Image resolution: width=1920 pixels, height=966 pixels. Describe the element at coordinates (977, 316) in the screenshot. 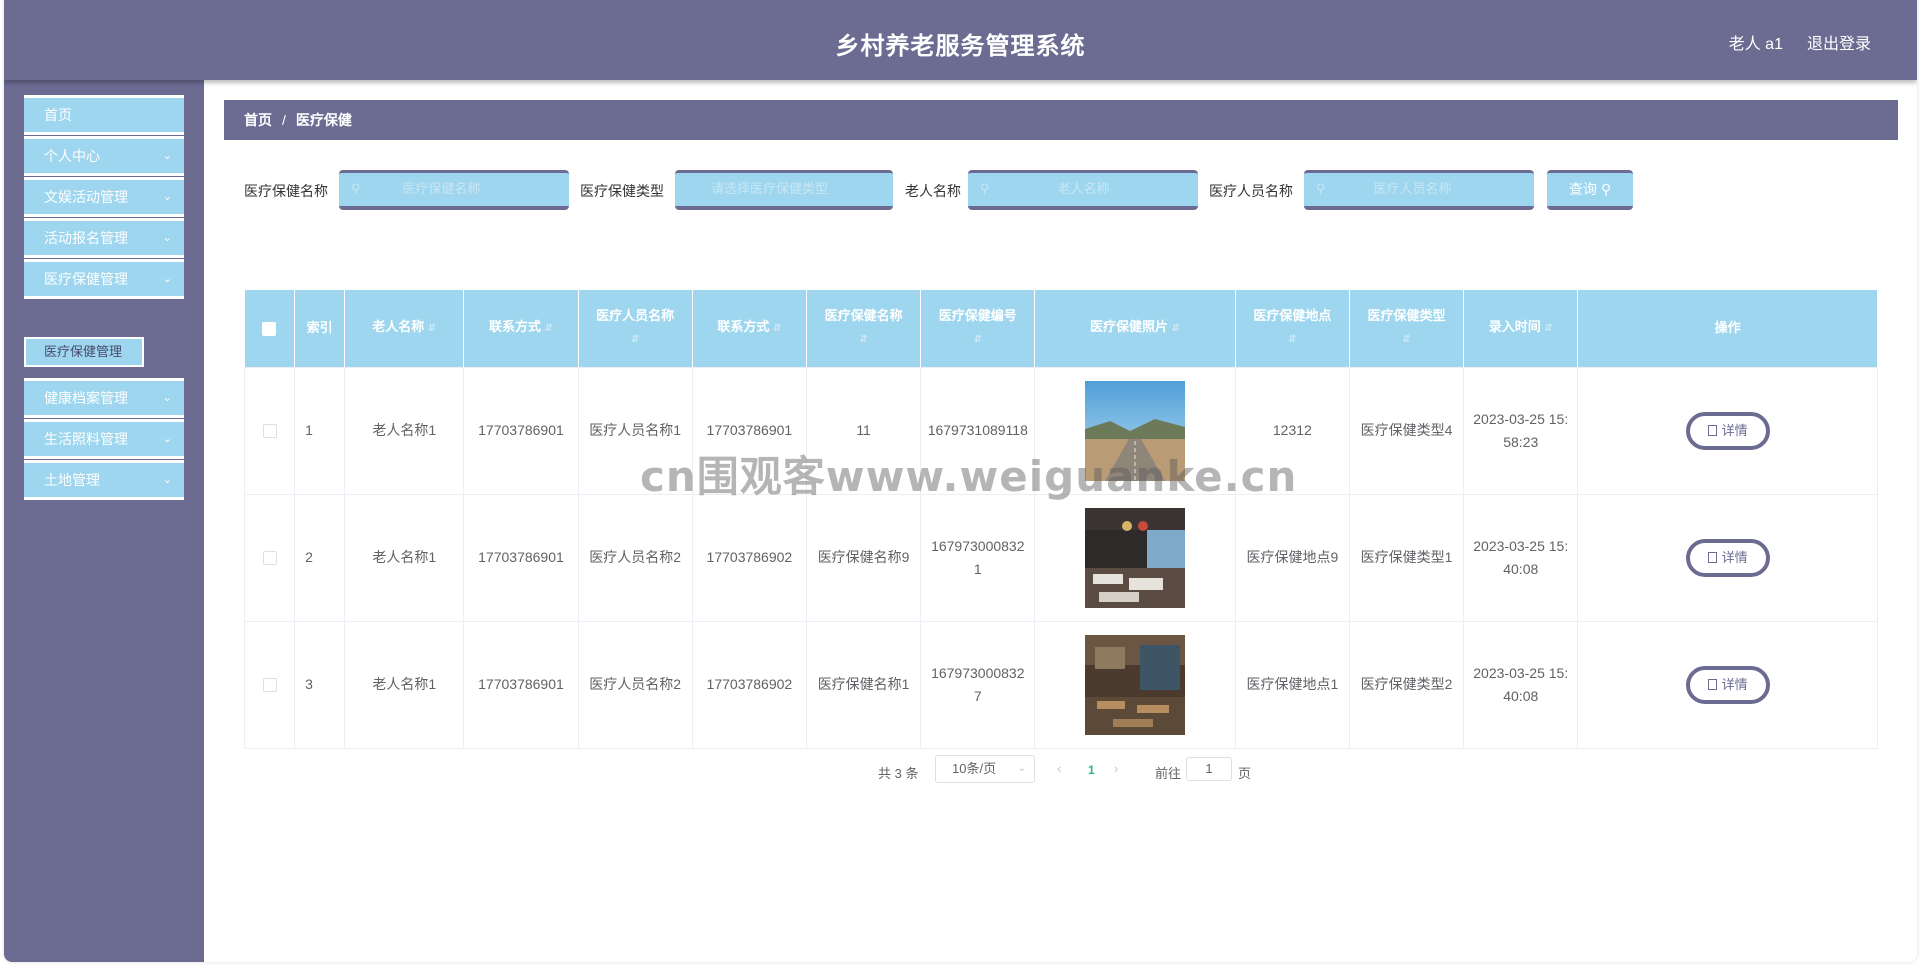

I see `header-label: 医疗保健编号` at that location.